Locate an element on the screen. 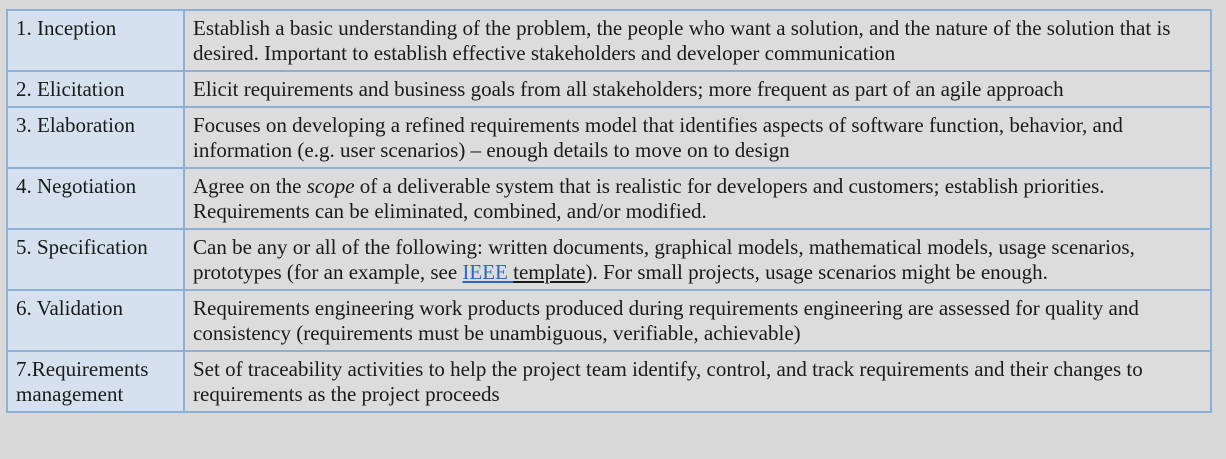  phase-cell-inception: 1. Inception is located at coordinates (95, 40).